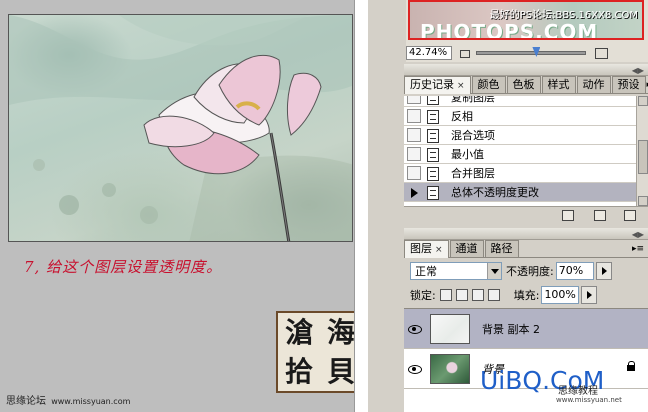 The image size is (648, 412). Describe the element at coordinates (456, 271) in the screenshot. I see `blend-mode-select: 正常` at that location.